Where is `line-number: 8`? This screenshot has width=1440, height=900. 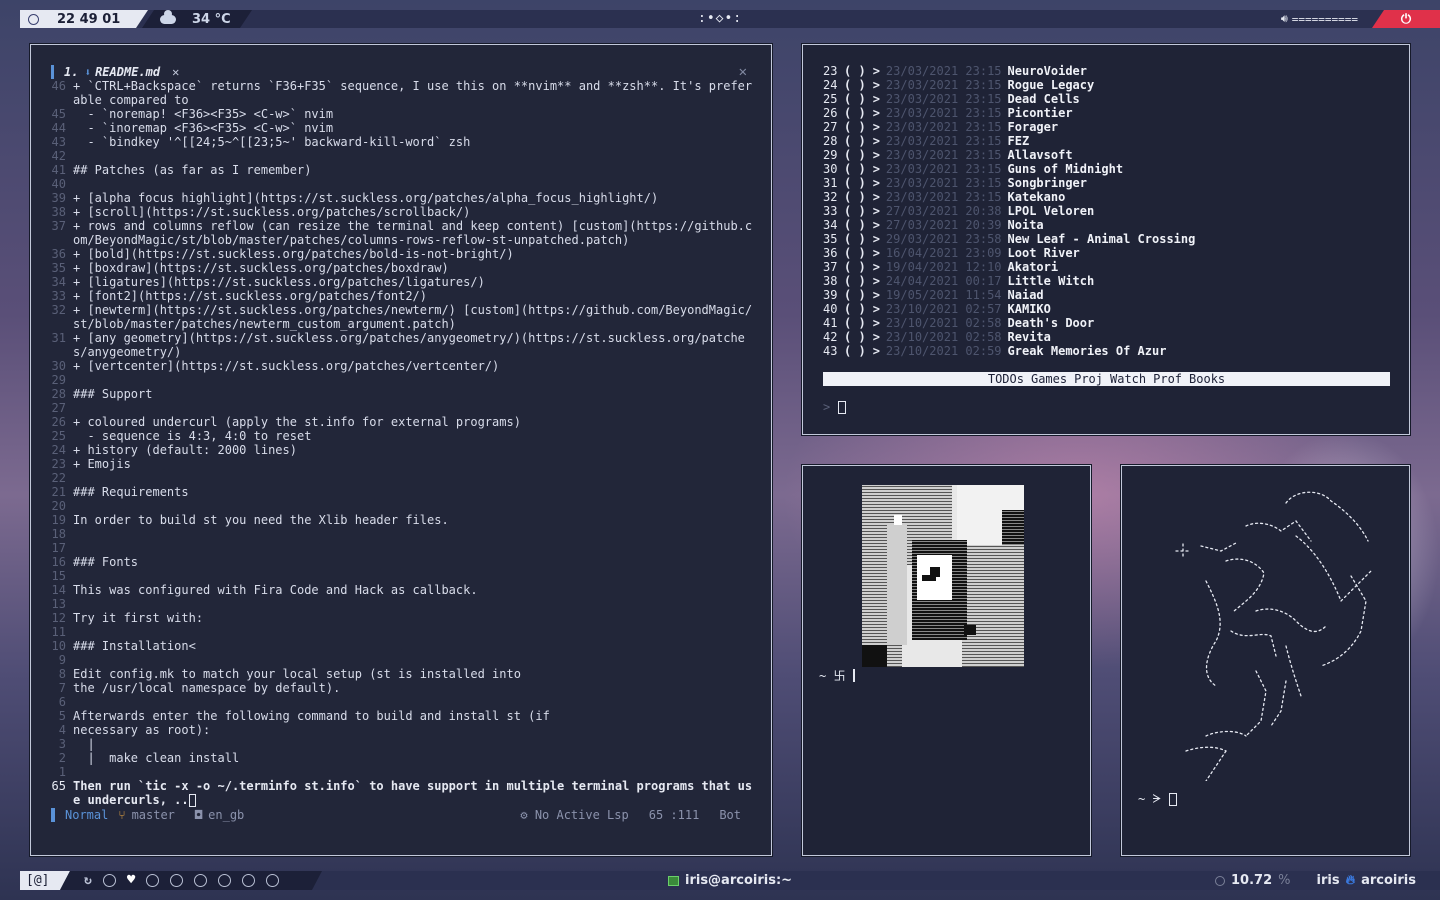
line-number: 8 is located at coordinates (62, 674).